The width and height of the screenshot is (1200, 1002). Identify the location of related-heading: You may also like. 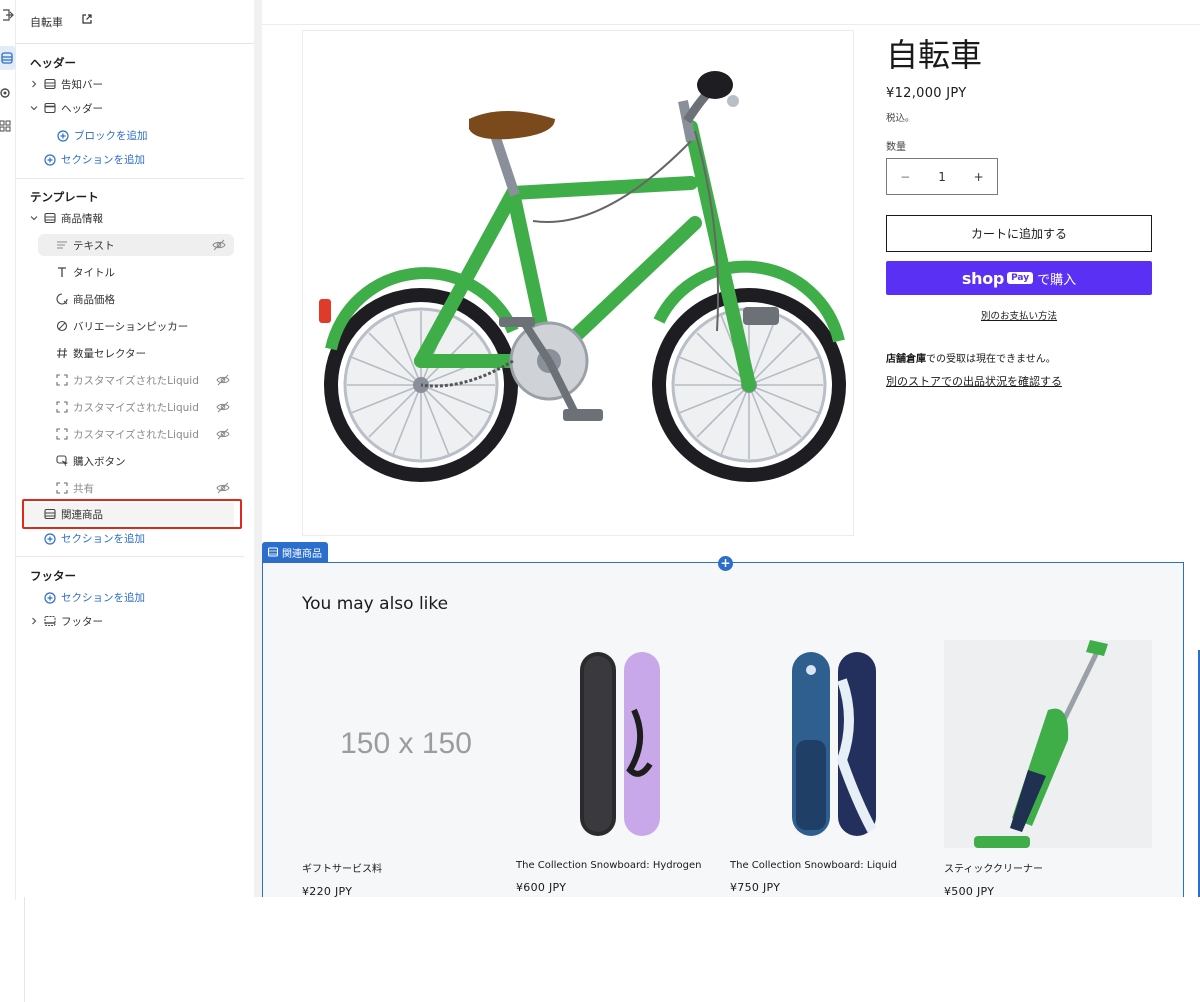
(375, 604).